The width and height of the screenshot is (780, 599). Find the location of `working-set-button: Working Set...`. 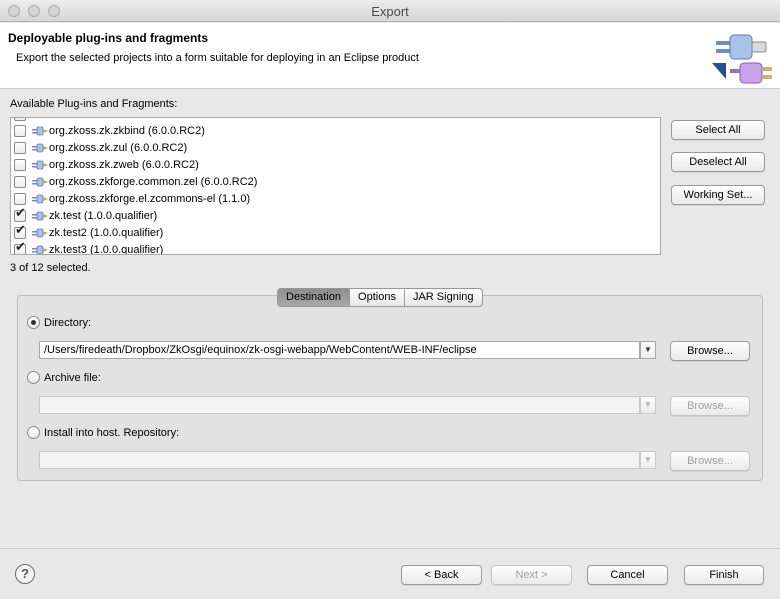

working-set-button: Working Set... is located at coordinates (718, 195).